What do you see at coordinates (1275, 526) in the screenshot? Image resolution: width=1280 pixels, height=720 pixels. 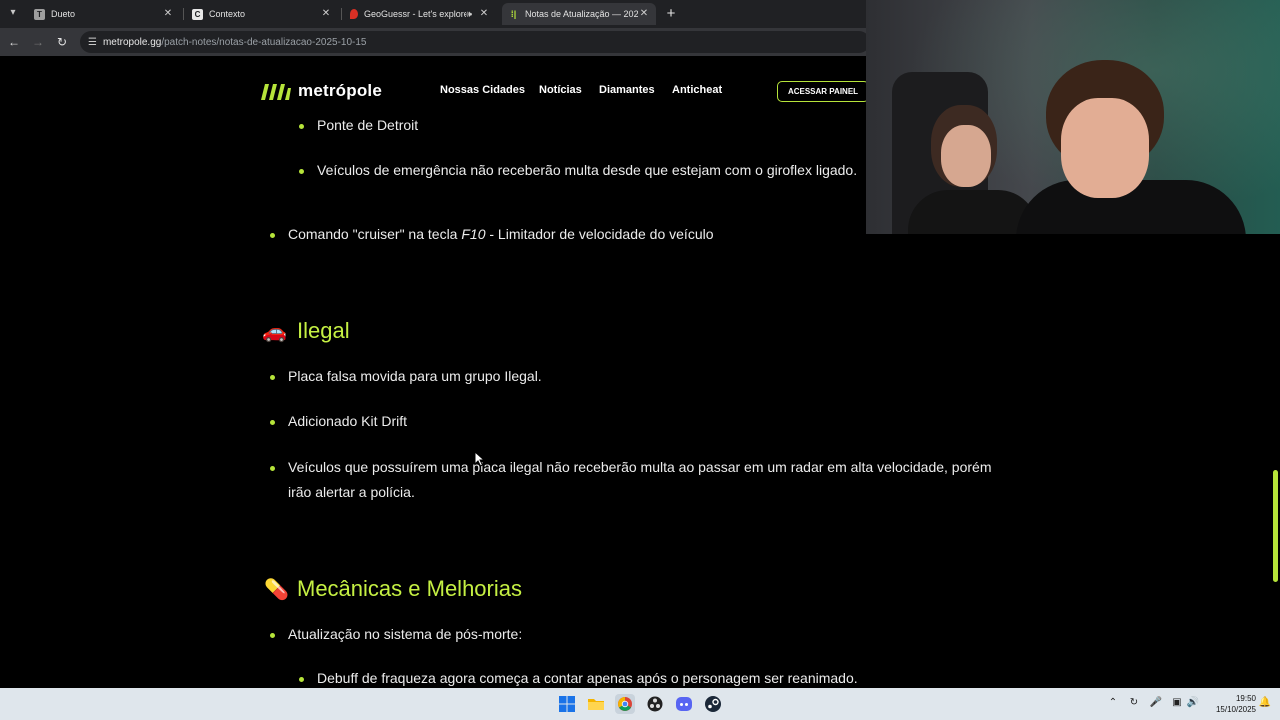 I see `scrollbar-thumb` at bounding box center [1275, 526].